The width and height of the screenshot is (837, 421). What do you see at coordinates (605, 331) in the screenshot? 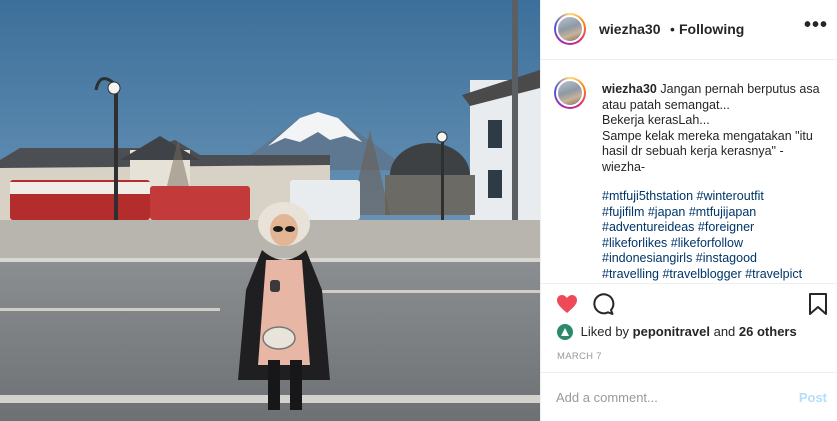
I see `liked-by-prefix: Liked by` at bounding box center [605, 331].